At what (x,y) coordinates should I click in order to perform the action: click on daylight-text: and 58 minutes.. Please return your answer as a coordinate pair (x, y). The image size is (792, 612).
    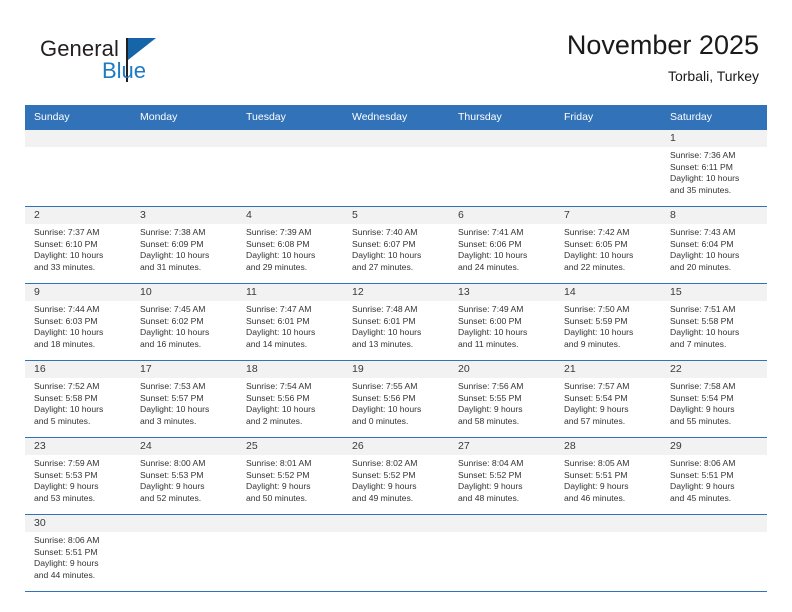
    Looking at the image, I should click on (489, 420).